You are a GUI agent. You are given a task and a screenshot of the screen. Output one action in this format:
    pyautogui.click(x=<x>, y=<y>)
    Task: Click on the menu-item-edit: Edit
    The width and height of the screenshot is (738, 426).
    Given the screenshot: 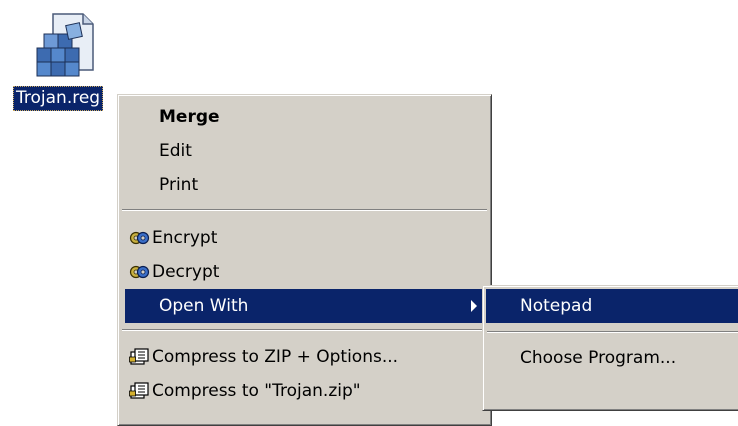 What is the action you would take?
    pyautogui.click(x=305, y=151)
    